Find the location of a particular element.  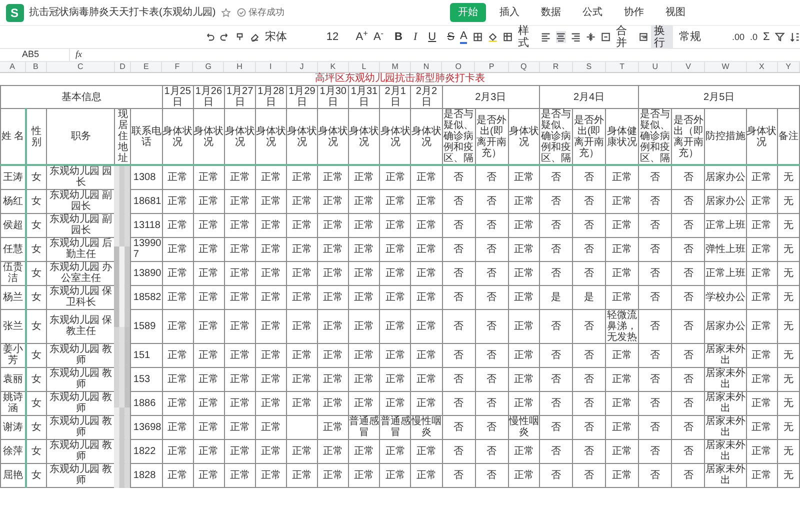

column-header: 身体健康状况 is located at coordinates (622, 136).